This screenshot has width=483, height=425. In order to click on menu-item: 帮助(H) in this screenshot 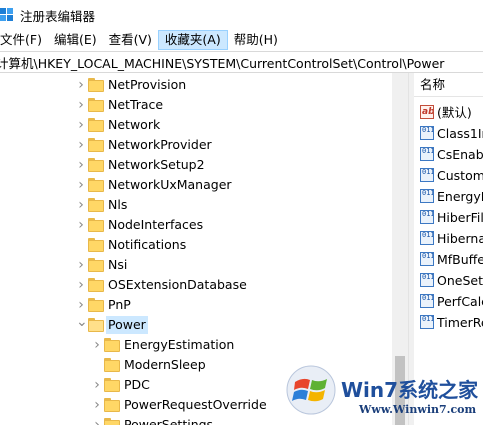, I will do `click(256, 40)`.